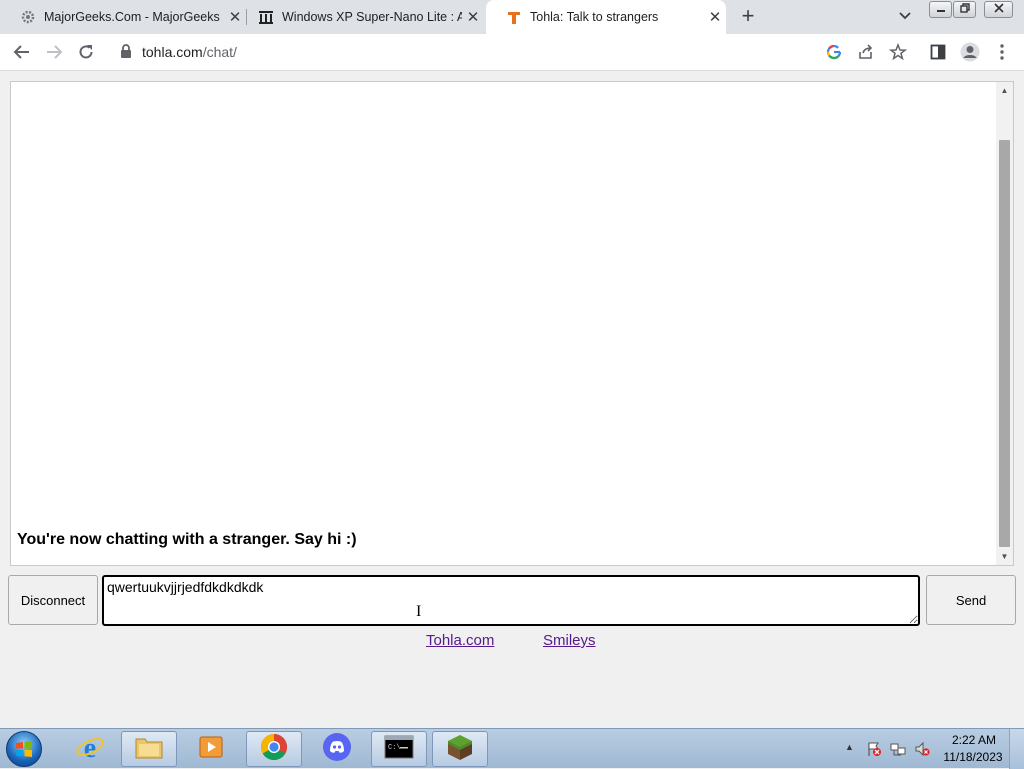 This screenshot has height=769, width=1024. What do you see at coordinates (22, 52) in the screenshot?
I see `back-button` at bounding box center [22, 52].